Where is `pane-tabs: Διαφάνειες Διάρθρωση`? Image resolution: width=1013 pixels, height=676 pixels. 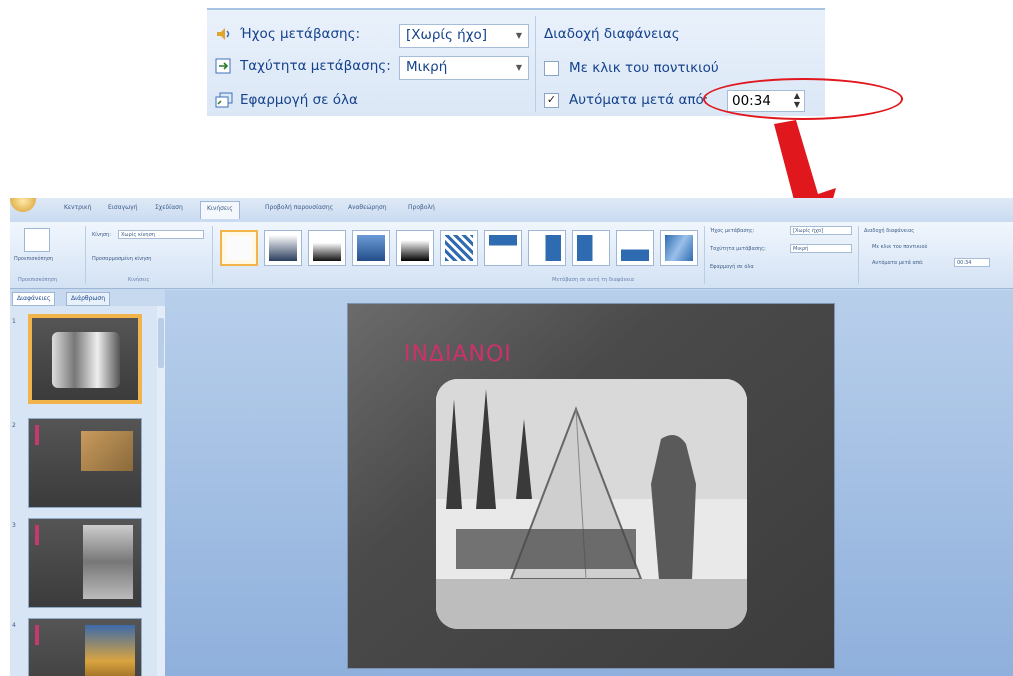 pane-tabs: Διαφάνειες Διάρθρωση is located at coordinates (85, 298).